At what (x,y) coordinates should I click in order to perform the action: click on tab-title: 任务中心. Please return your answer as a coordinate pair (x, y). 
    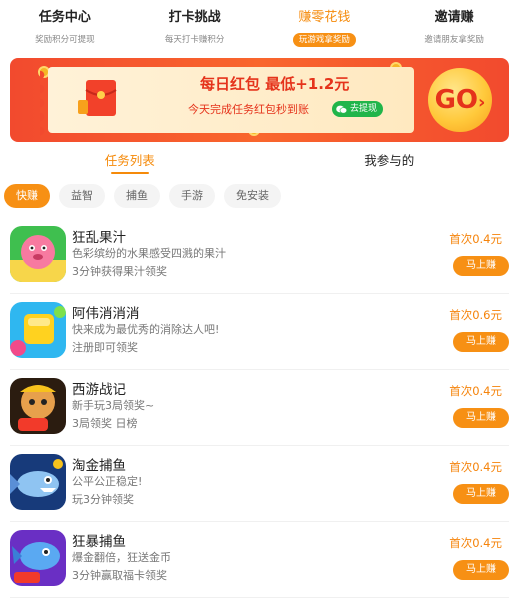
    Looking at the image, I should click on (64, 17).